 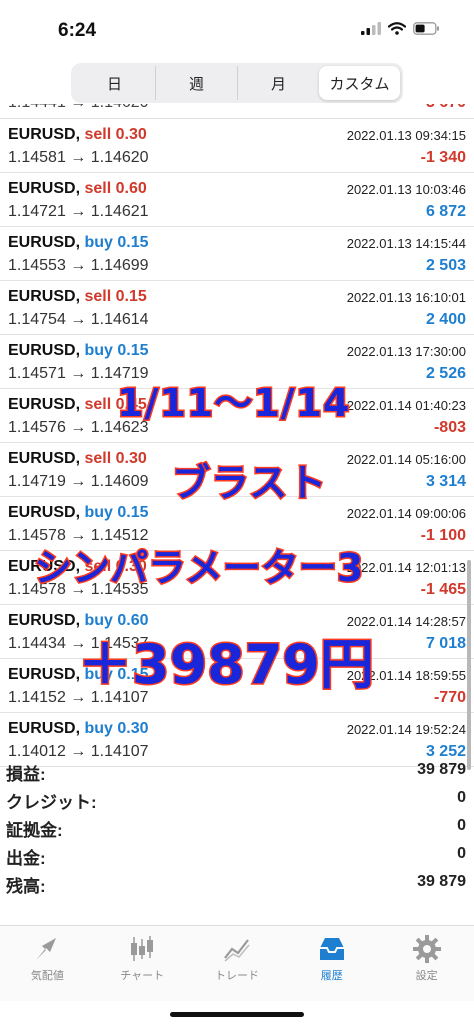 What do you see at coordinates (142, 963) in the screenshot?
I see `tab-chart: チャート` at bounding box center [142, 963].